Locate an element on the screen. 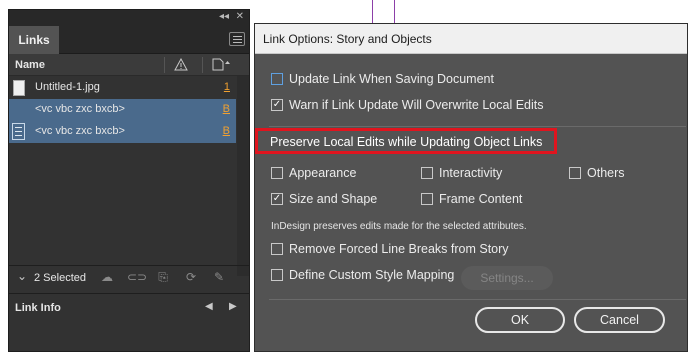 This screenshot has width=688, height=352. size-shape-option: ✓ Size and Shape is located at coordinates (324, 199).